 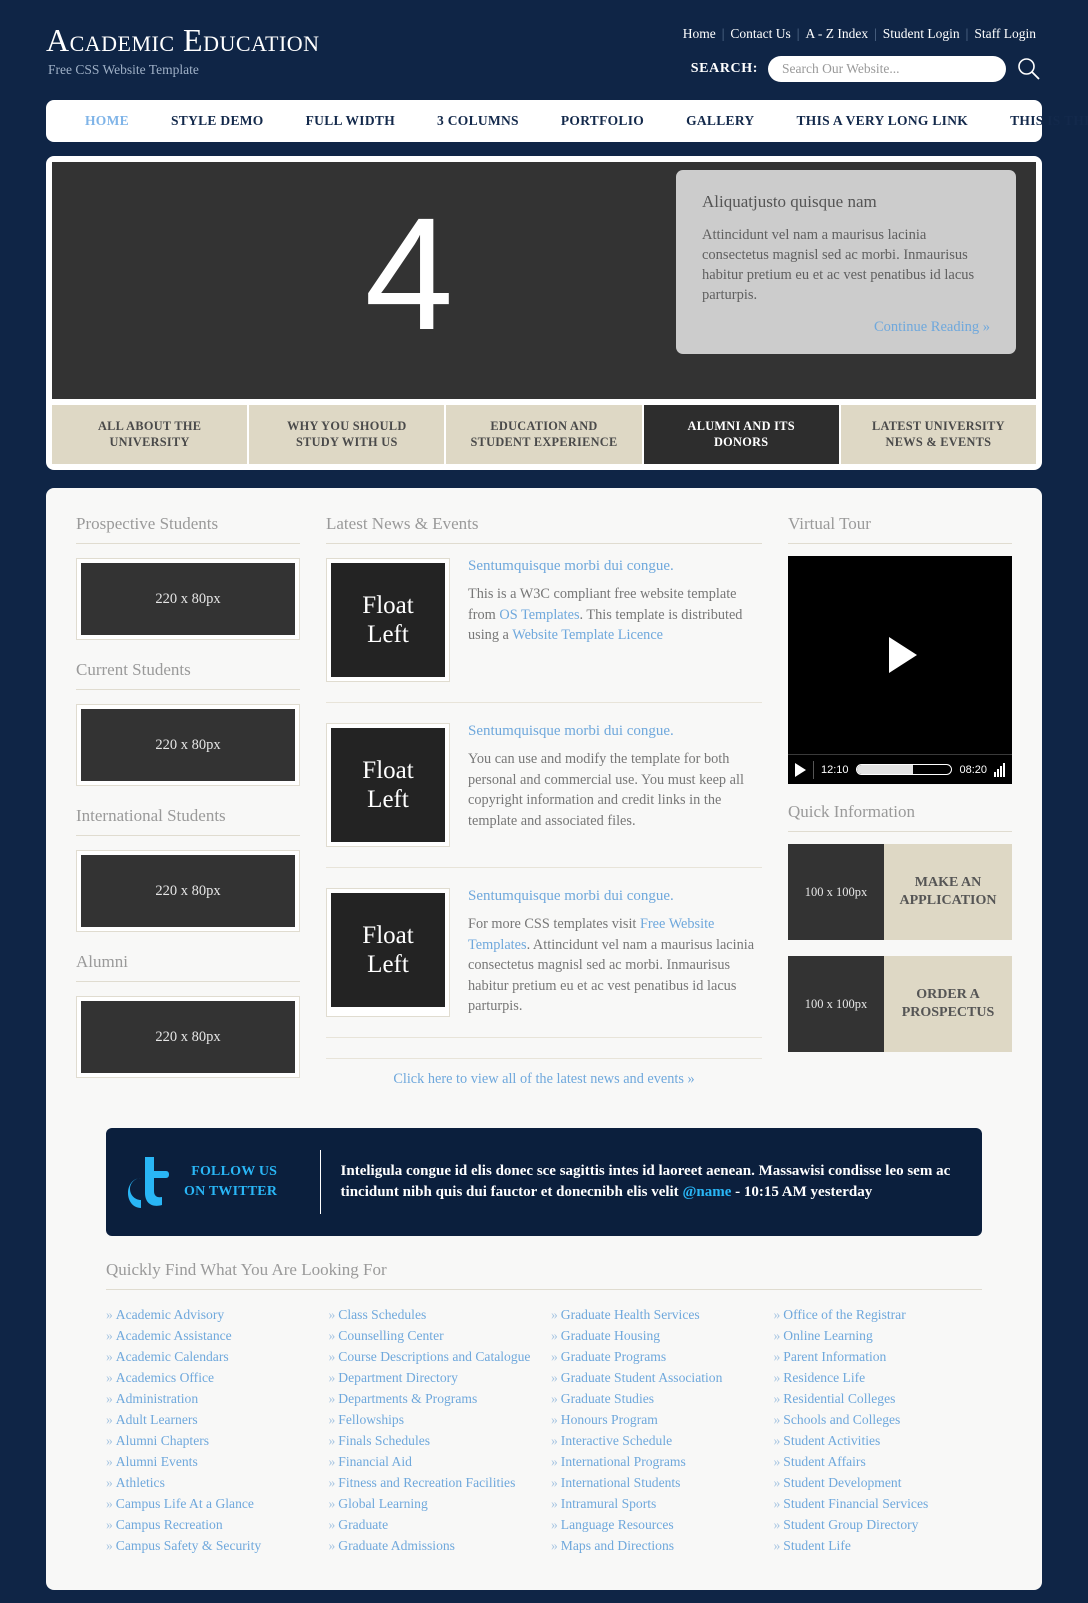 I want to click on quick-find-link: » Campus Recreation, so click(x=210, y=1524).